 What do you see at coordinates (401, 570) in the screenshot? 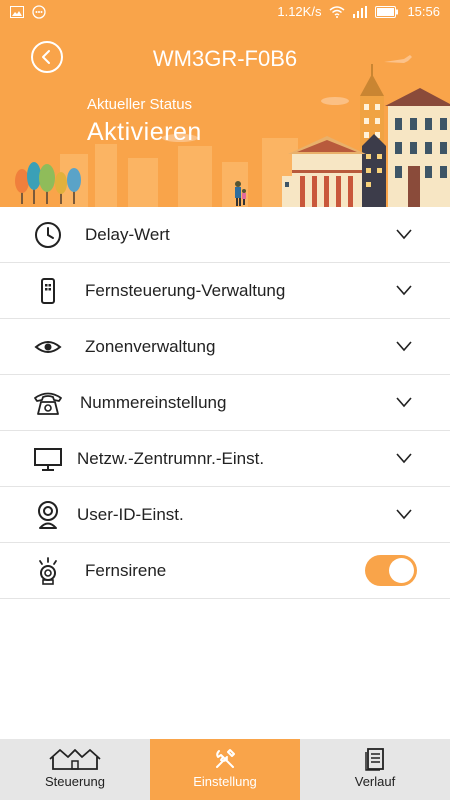
I see `toggle-knob` at bounding box center [401, 570].